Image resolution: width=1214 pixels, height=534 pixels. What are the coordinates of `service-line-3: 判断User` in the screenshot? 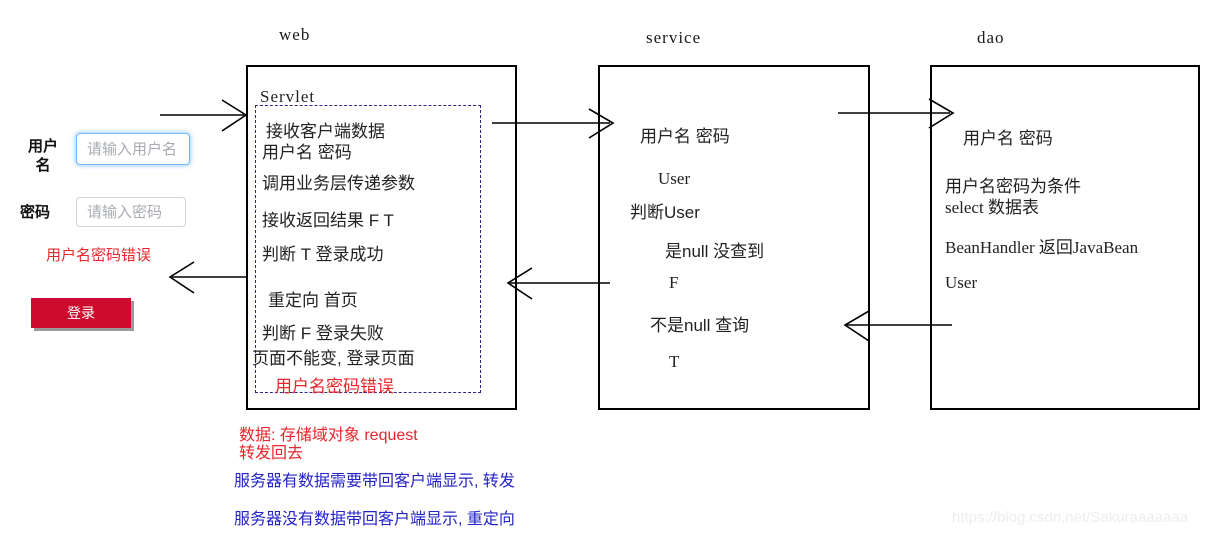 It's located at (665, 212).